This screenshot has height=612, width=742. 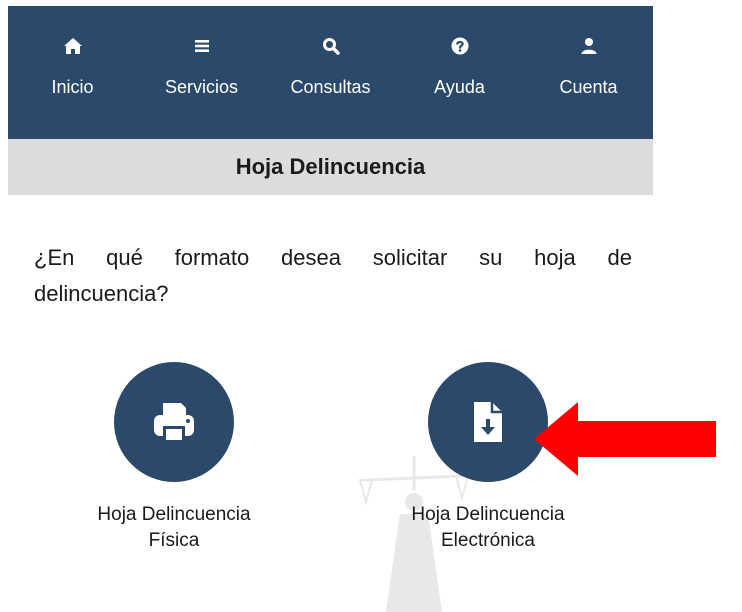 I want to click on electronic-option-button, so click(x=488, y=422).